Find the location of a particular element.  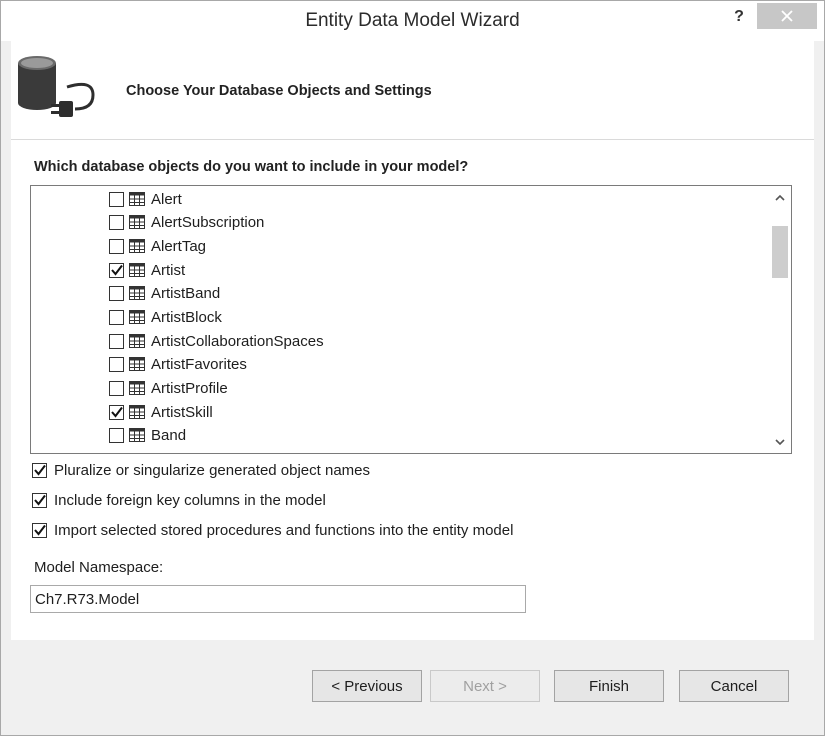

import-procedures-checkbox is located at coordinates (39, 530).